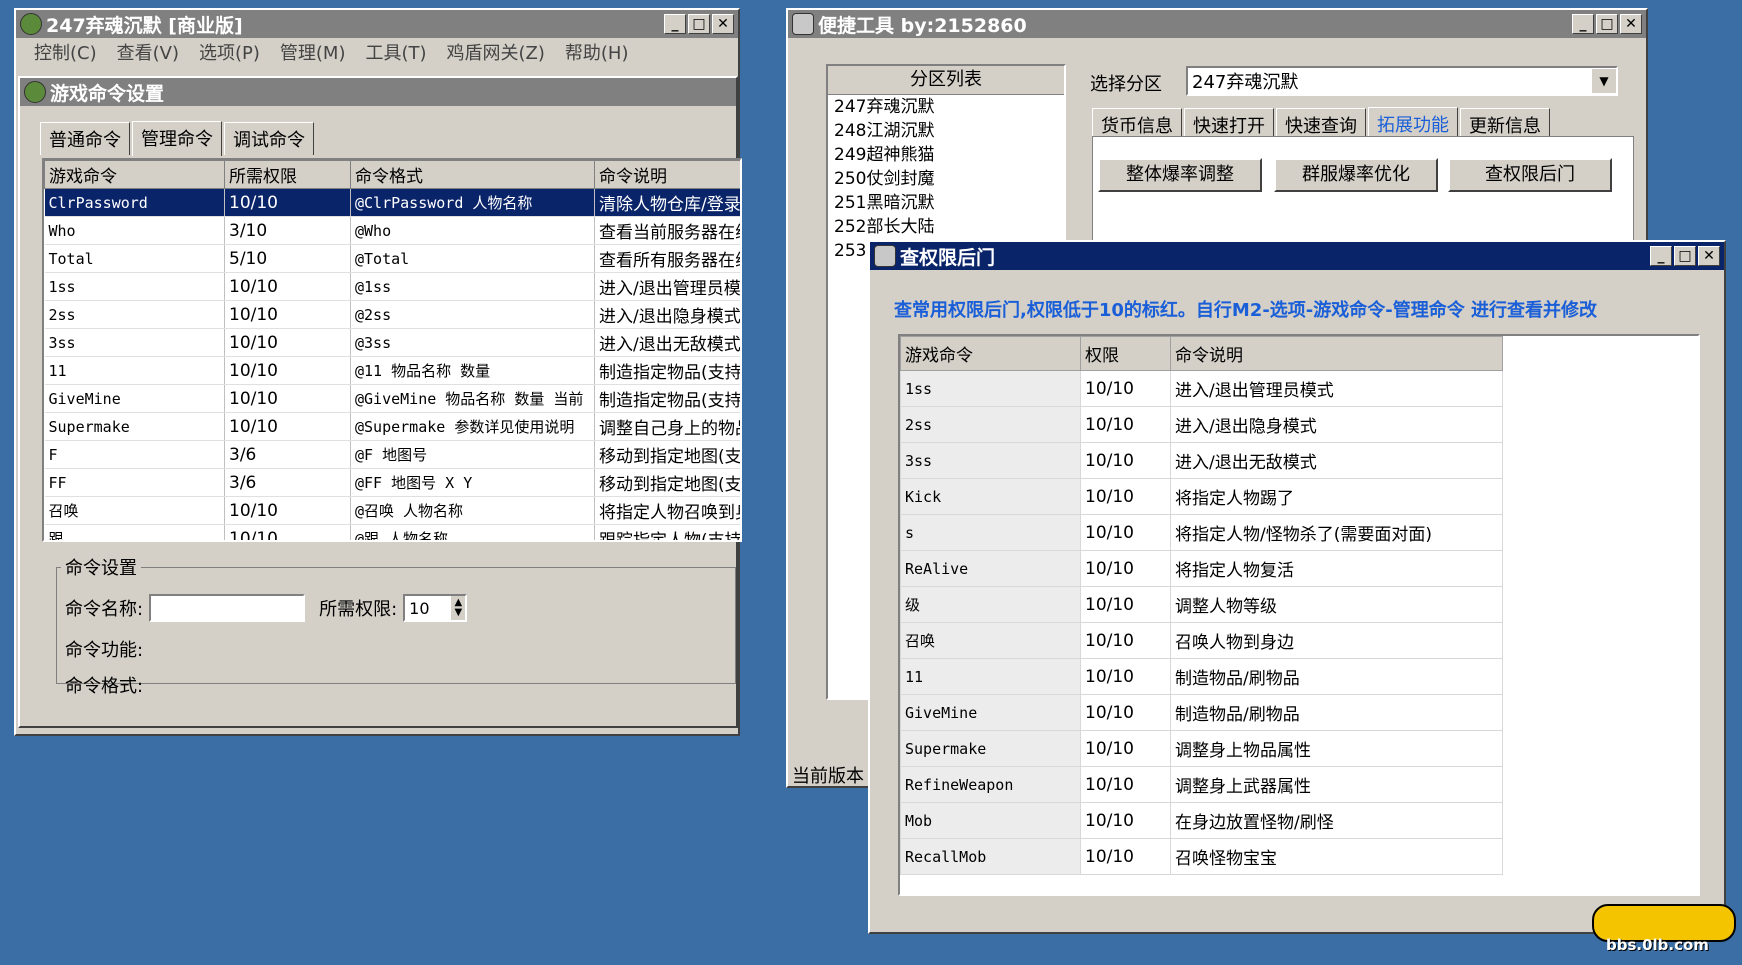 This screenshot has height=965, width=1742. Describe the element at coordinates (472, 286) in the screenshot. I see `cell-format: @1ss` at that location.